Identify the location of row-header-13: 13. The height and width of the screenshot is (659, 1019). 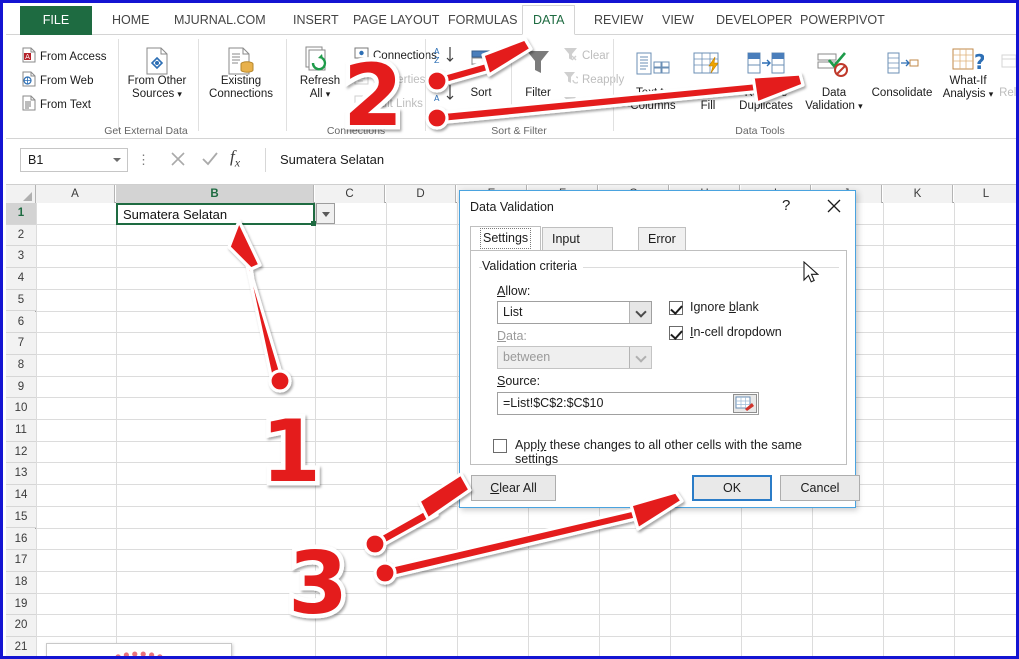
(21, 474).